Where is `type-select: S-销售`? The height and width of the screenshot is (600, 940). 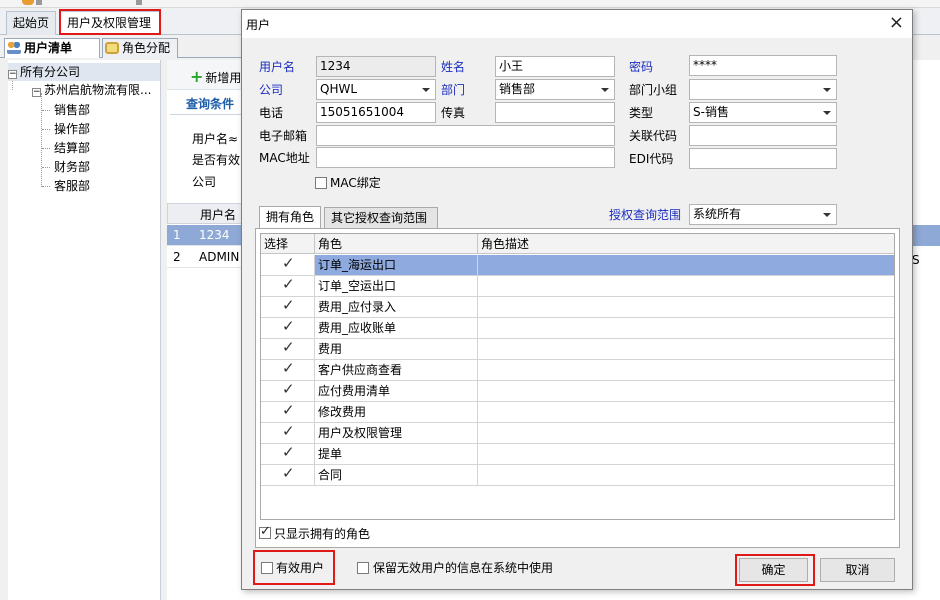
type-select: S-销售 is located at coordinates (763, 112).